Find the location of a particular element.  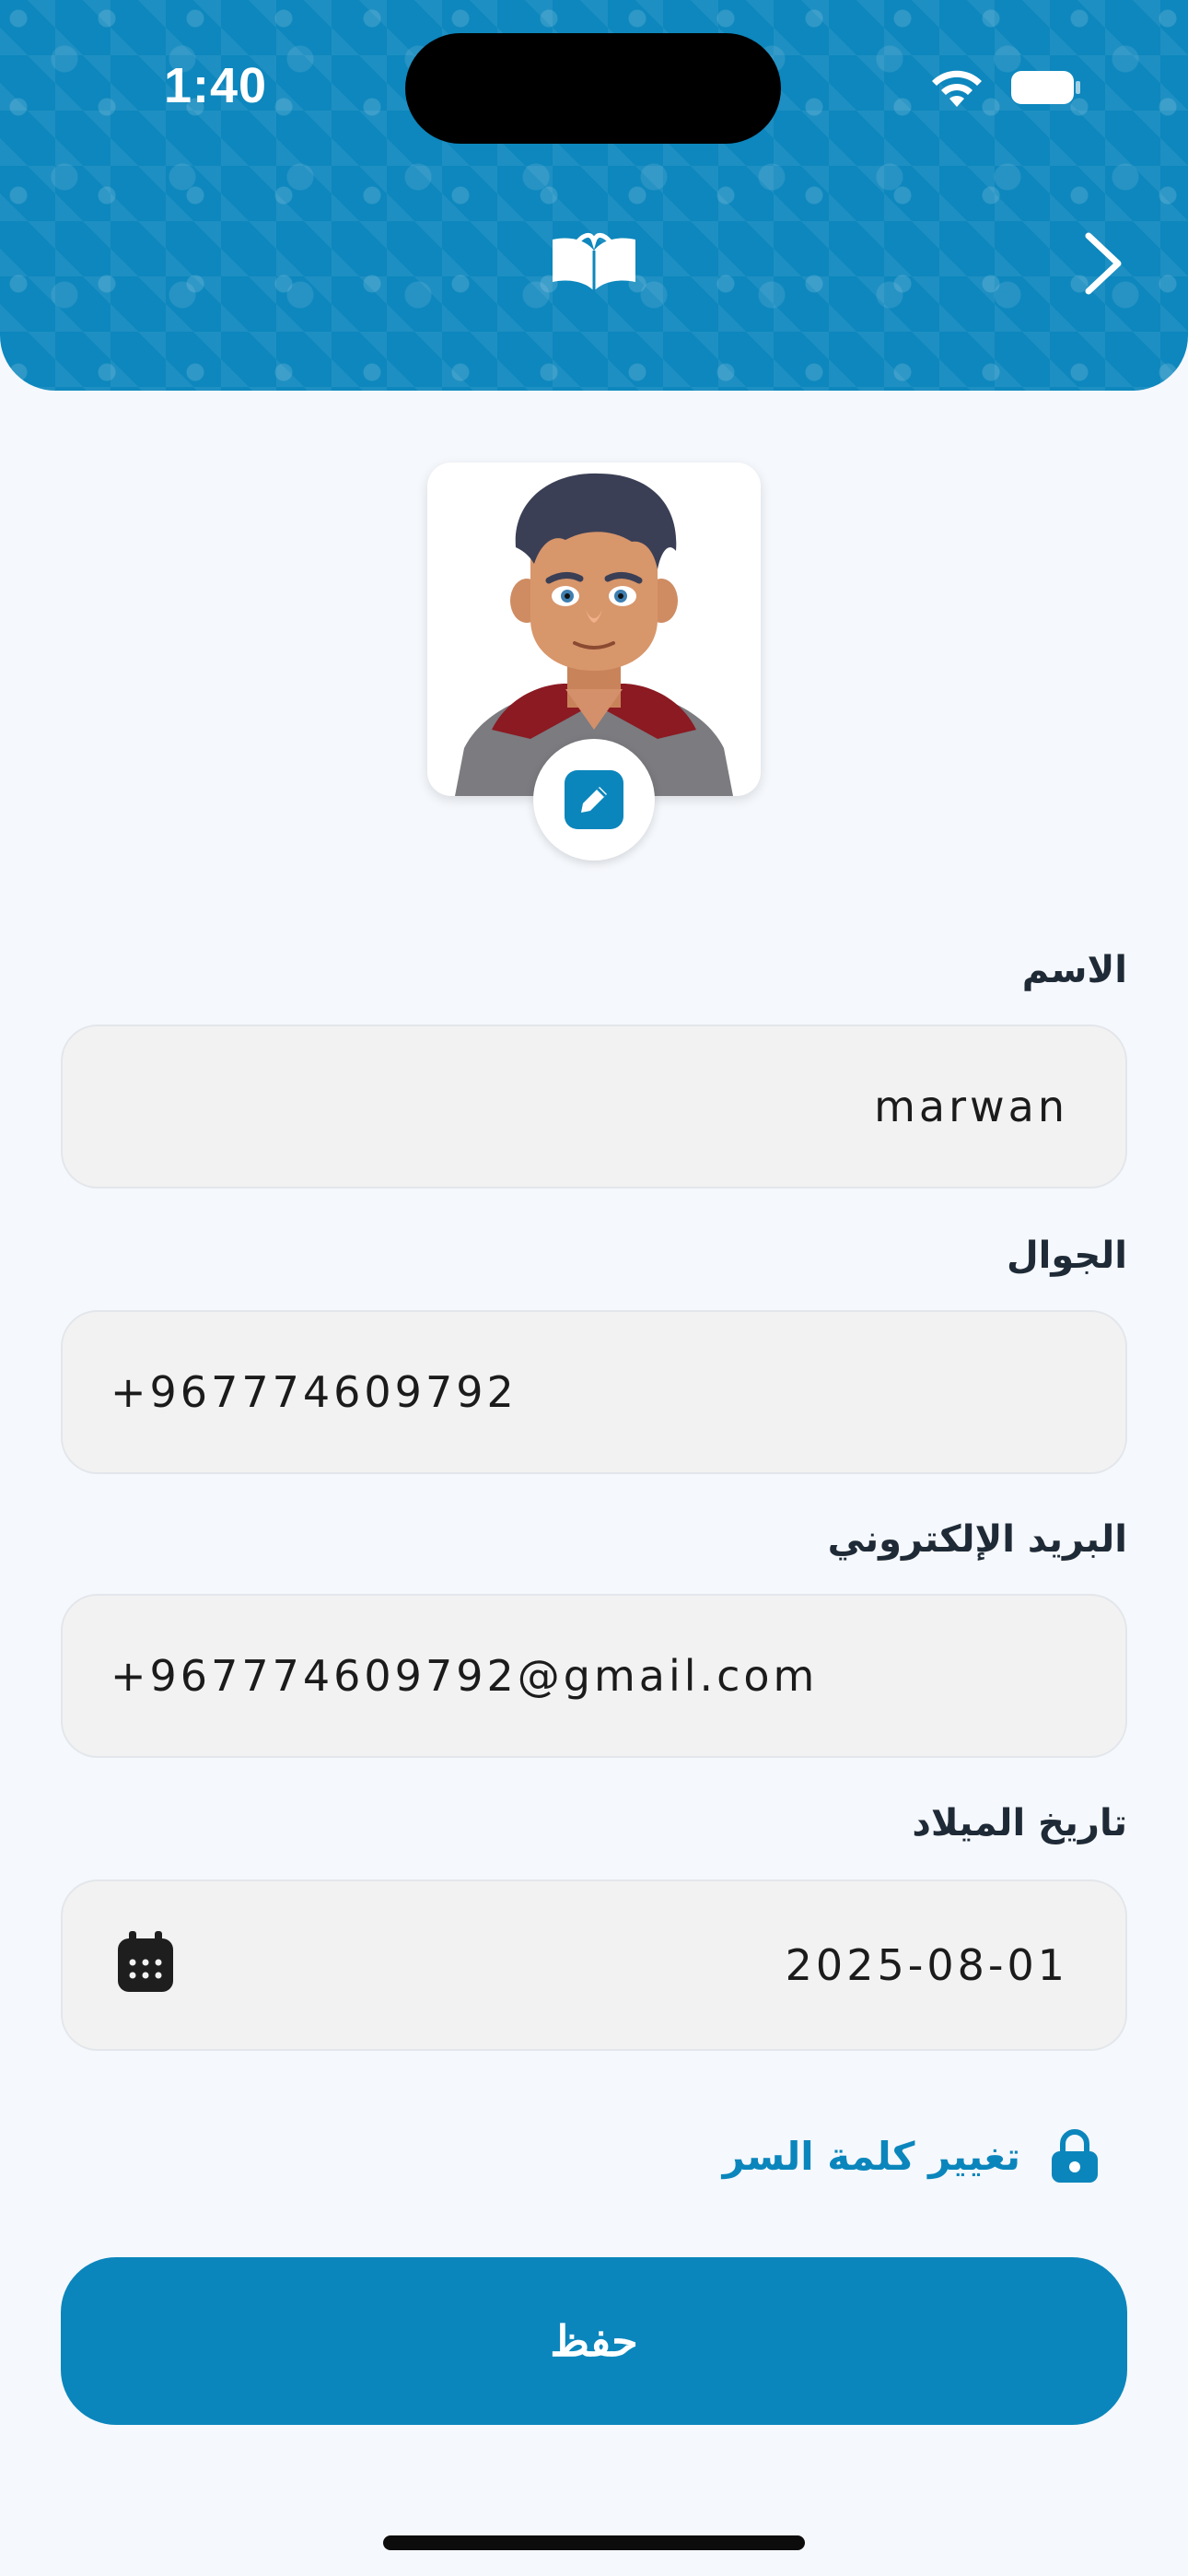

email-field: +967774609792@gmail.com is located at coordinates (594, 1676).